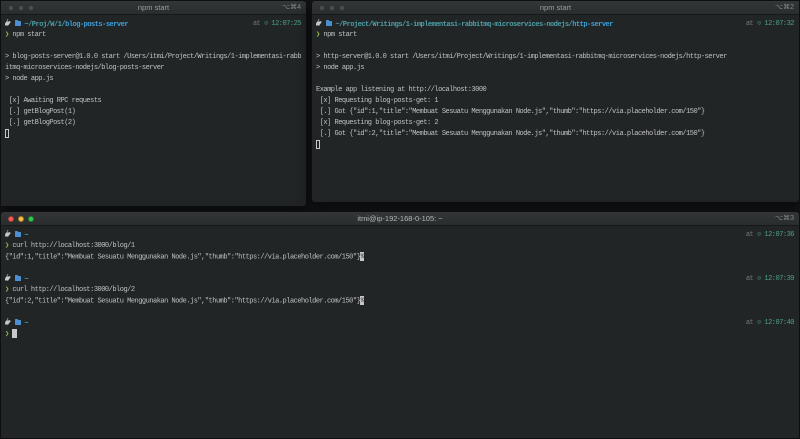 The image size is (800, 439). I want to click on titlebar: npm start ⌥⌘4, so click(153, 8).